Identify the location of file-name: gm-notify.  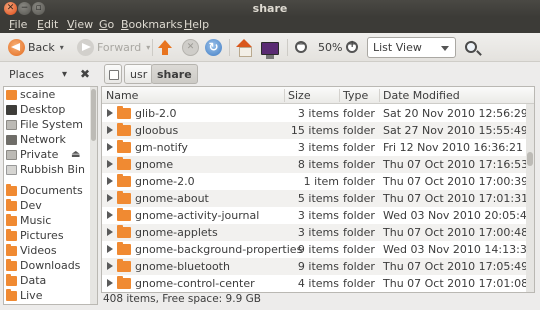
(161, 147).